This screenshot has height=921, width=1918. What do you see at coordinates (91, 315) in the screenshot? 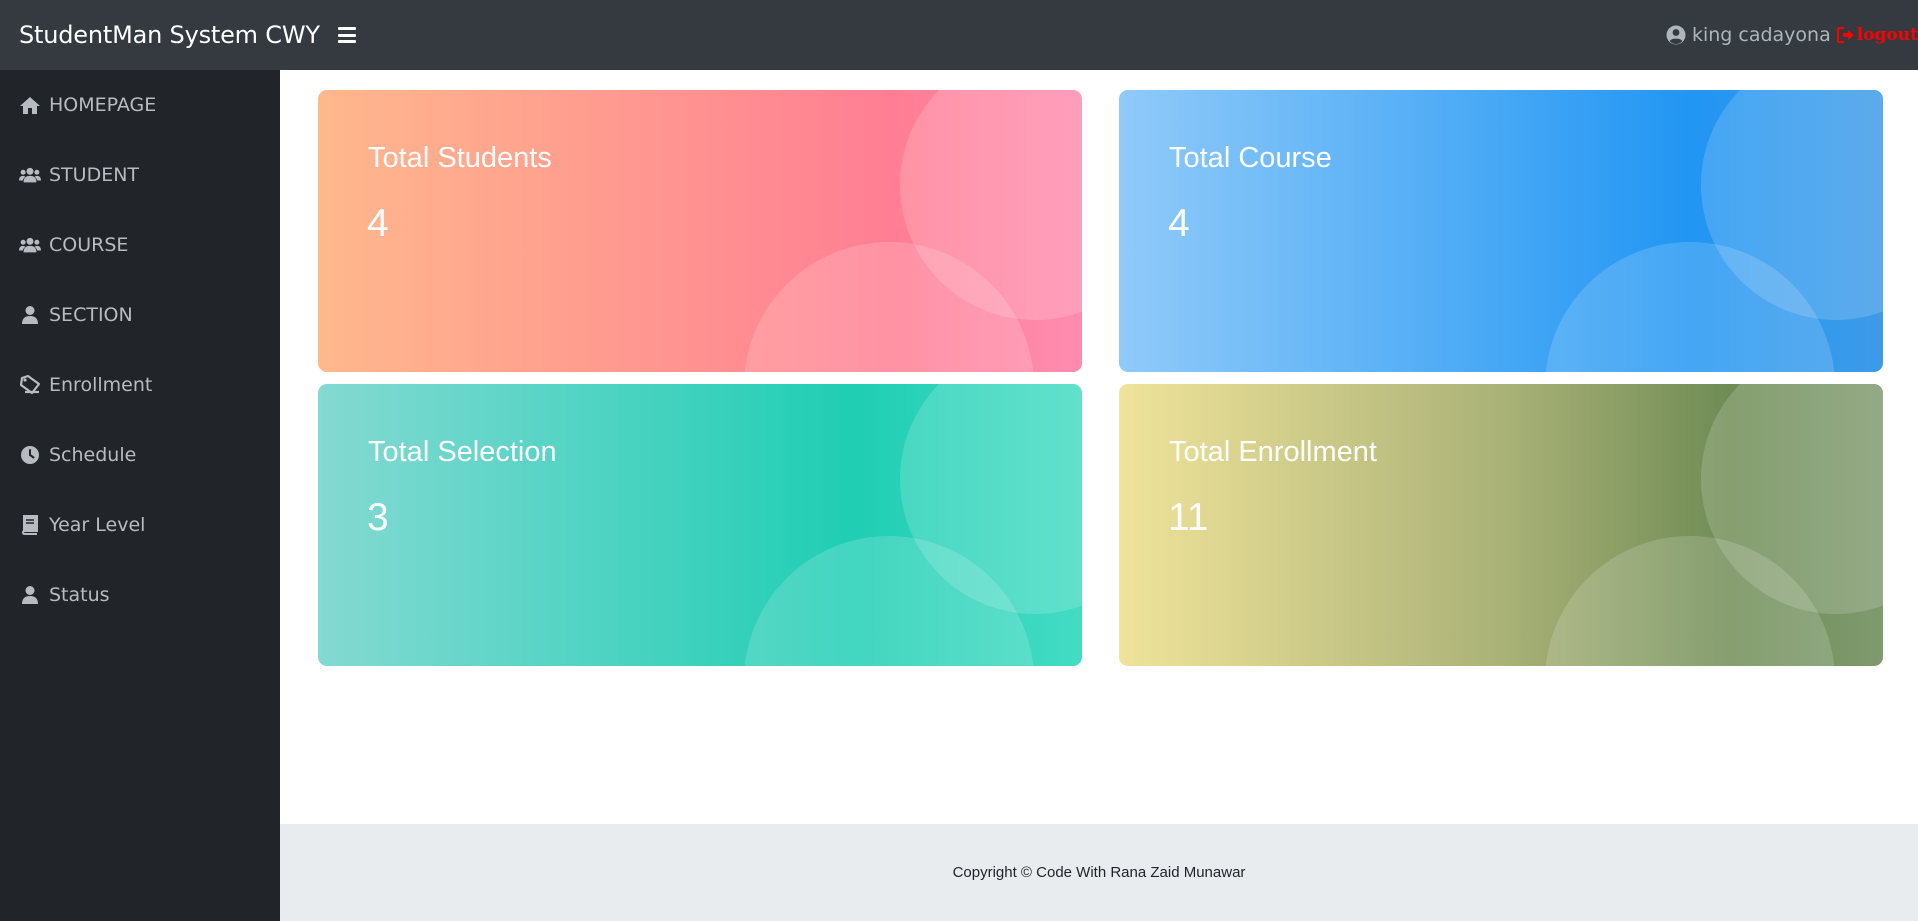
I see `sidebar-item-label: SECTION` at bounding box center [91, 315].